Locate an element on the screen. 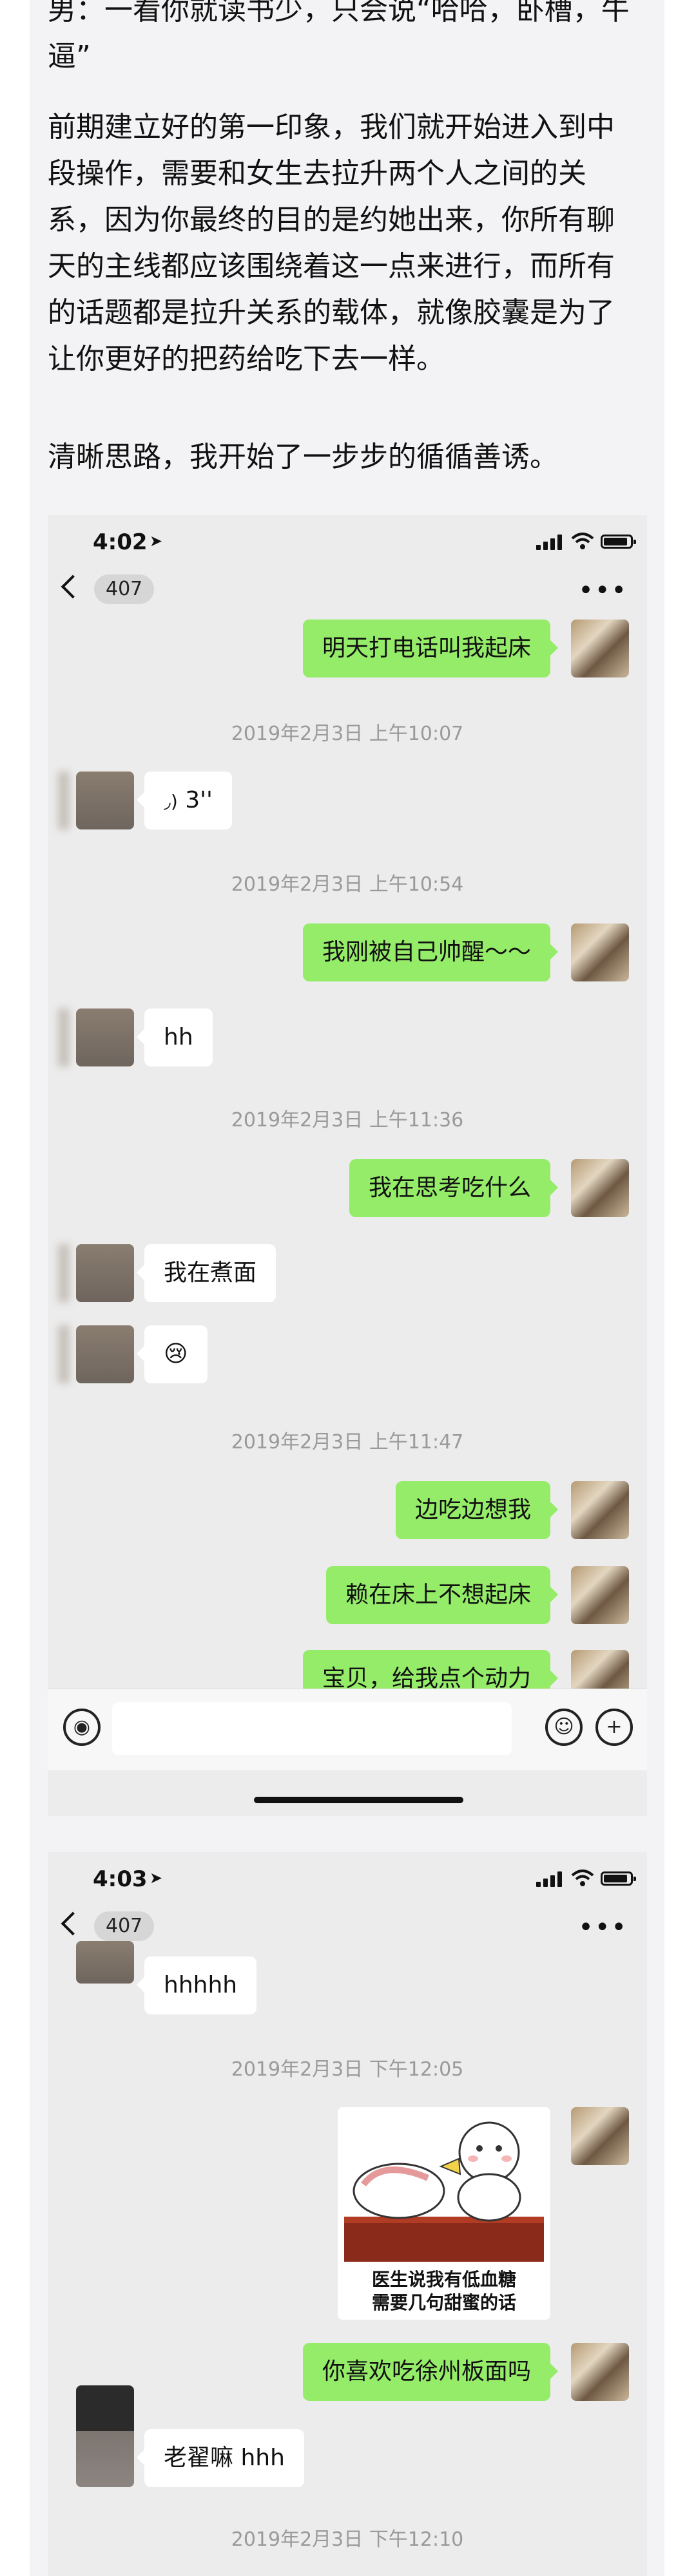 This screenshot has height=2576, width=696. message-timestamp: 2019年2月3日 上午11:47 is located at coordinates (348, 1442).